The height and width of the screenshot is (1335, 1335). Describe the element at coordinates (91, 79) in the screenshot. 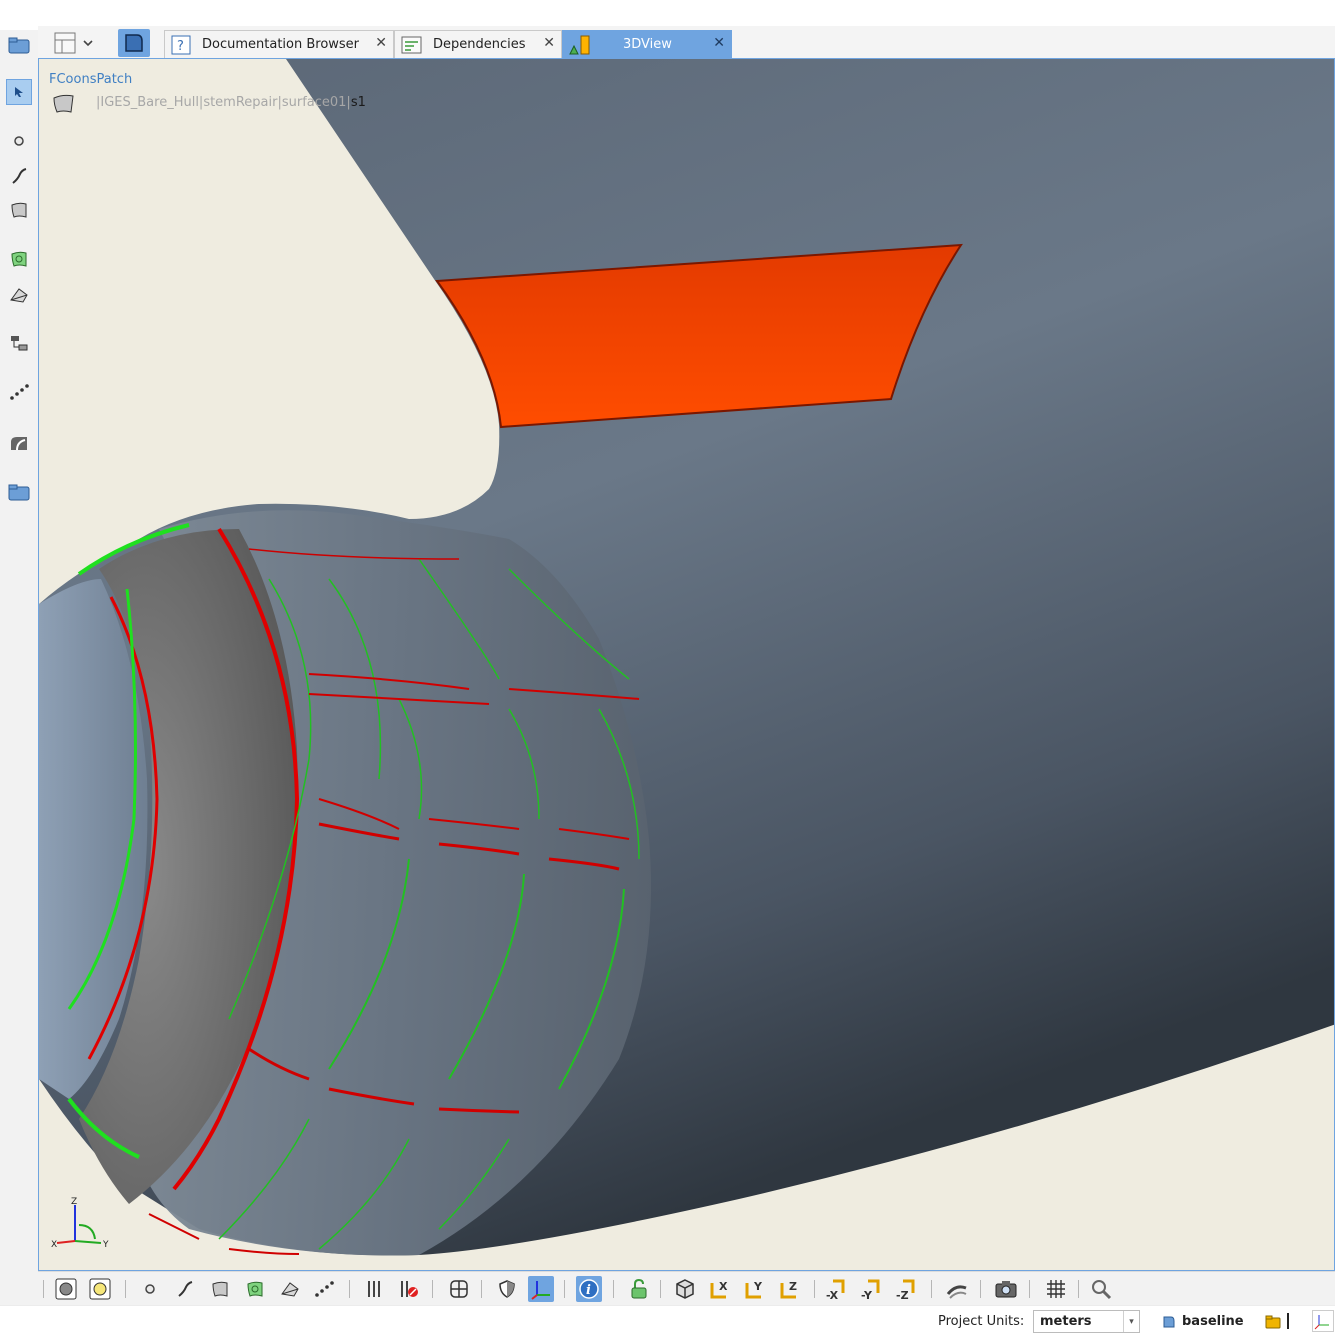

I see `entity-type-label: FCoonsPatch` at that location.